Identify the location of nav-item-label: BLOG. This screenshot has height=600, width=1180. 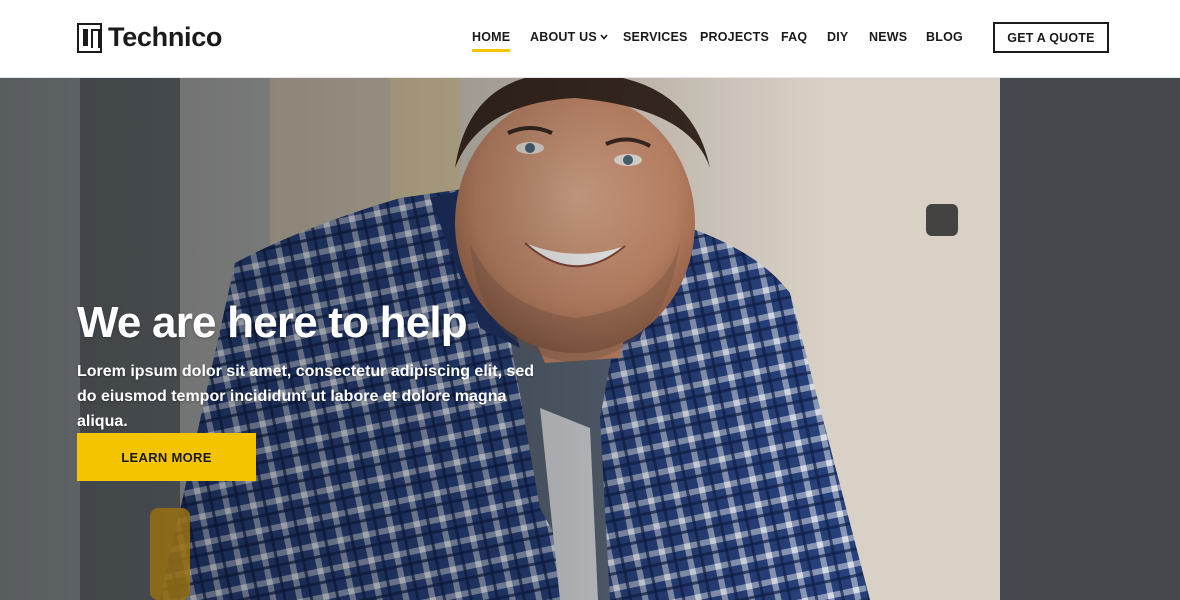
(944, 37).